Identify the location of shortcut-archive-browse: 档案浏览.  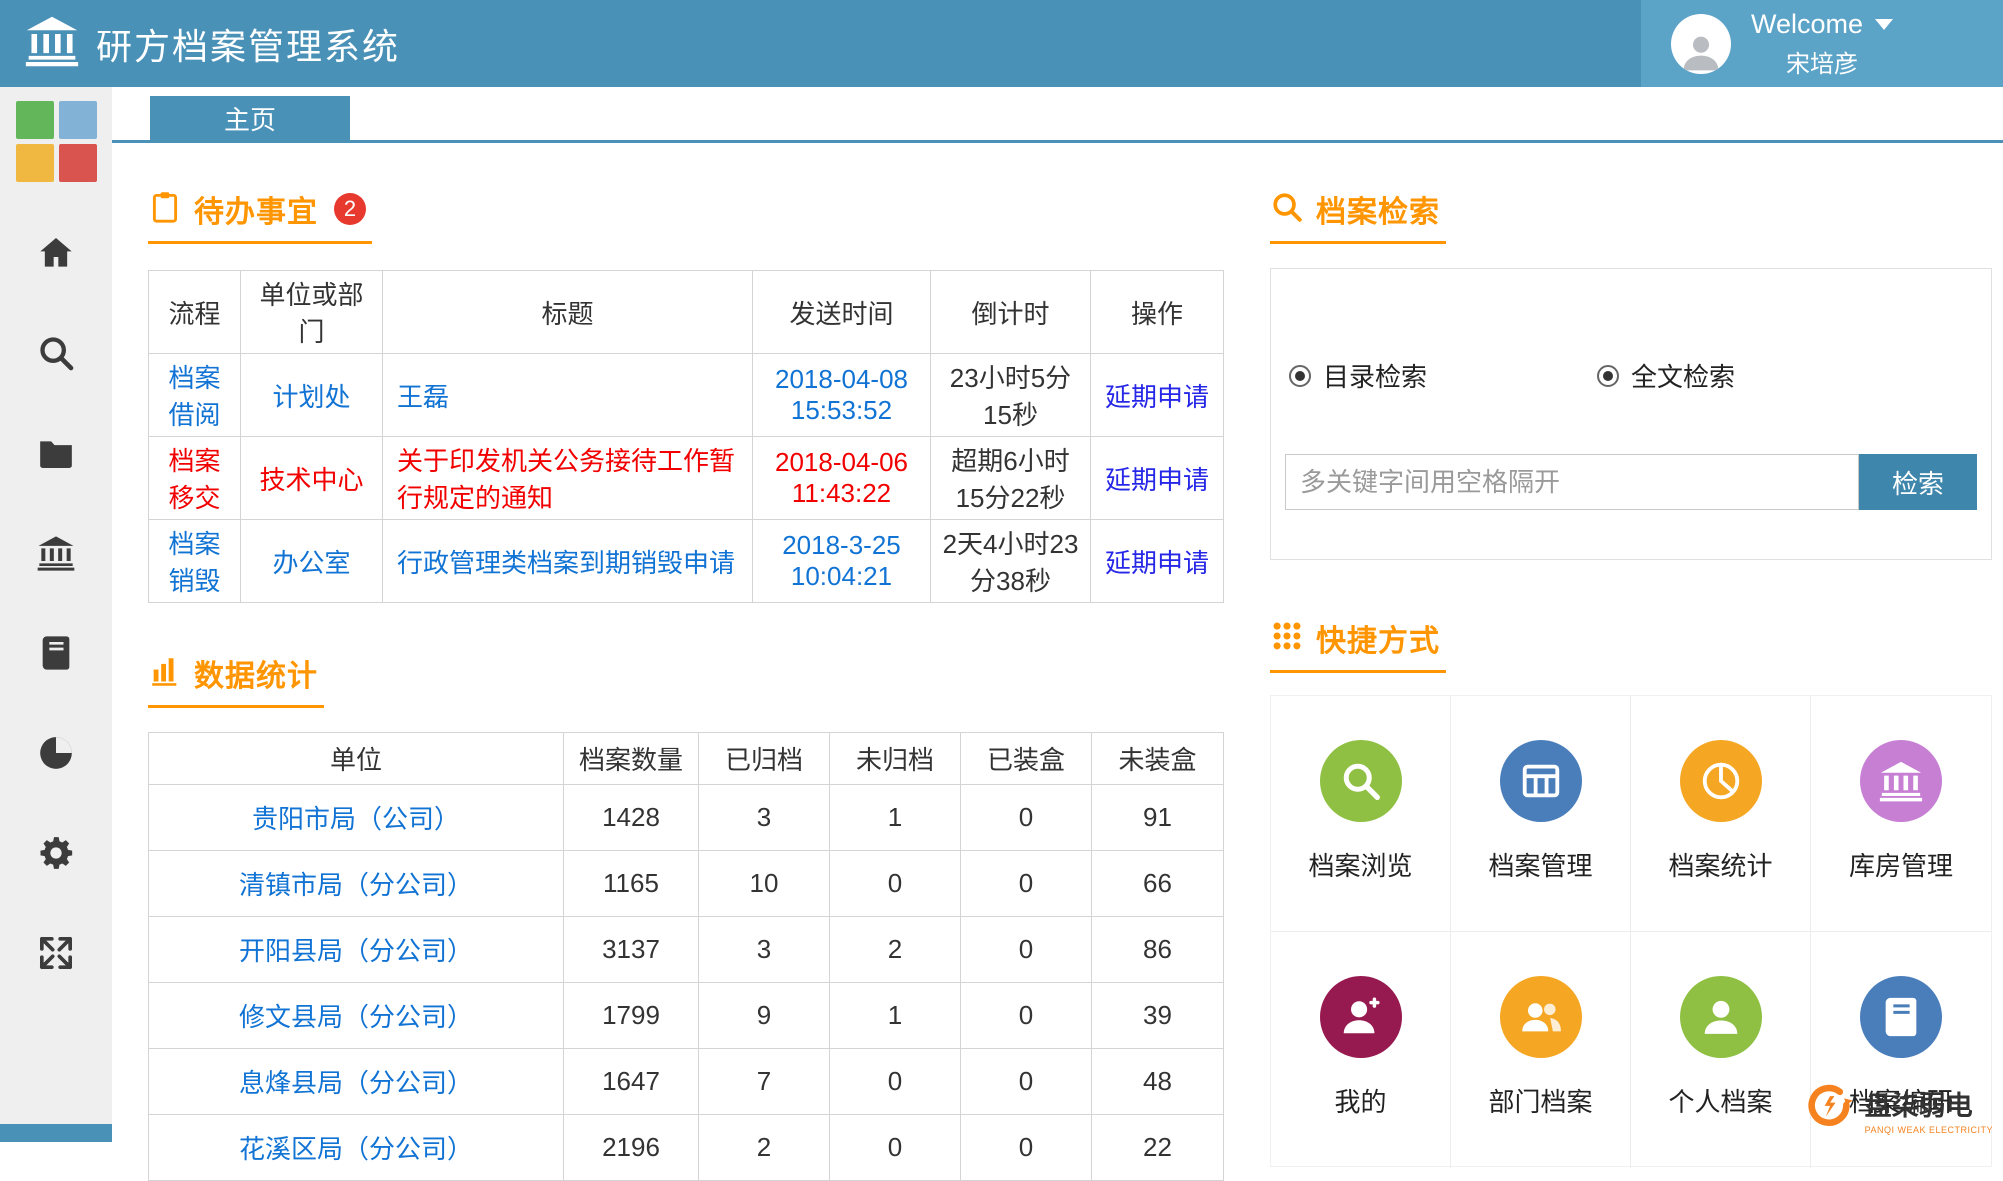
(1361, 814).